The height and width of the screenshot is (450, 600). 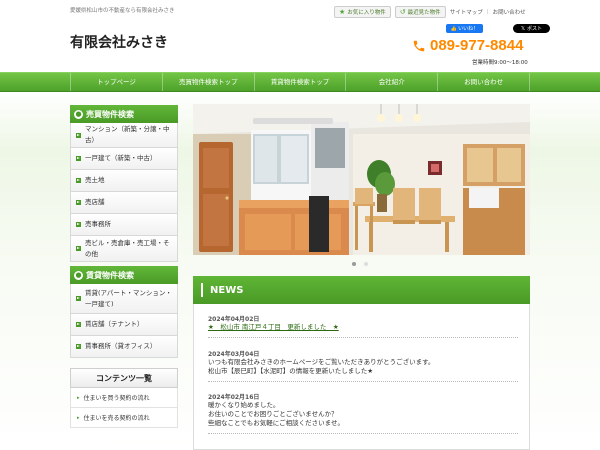 I want to click on contents-item-label: 住まいを買う契約の流れ, so click(x=116, y=398).